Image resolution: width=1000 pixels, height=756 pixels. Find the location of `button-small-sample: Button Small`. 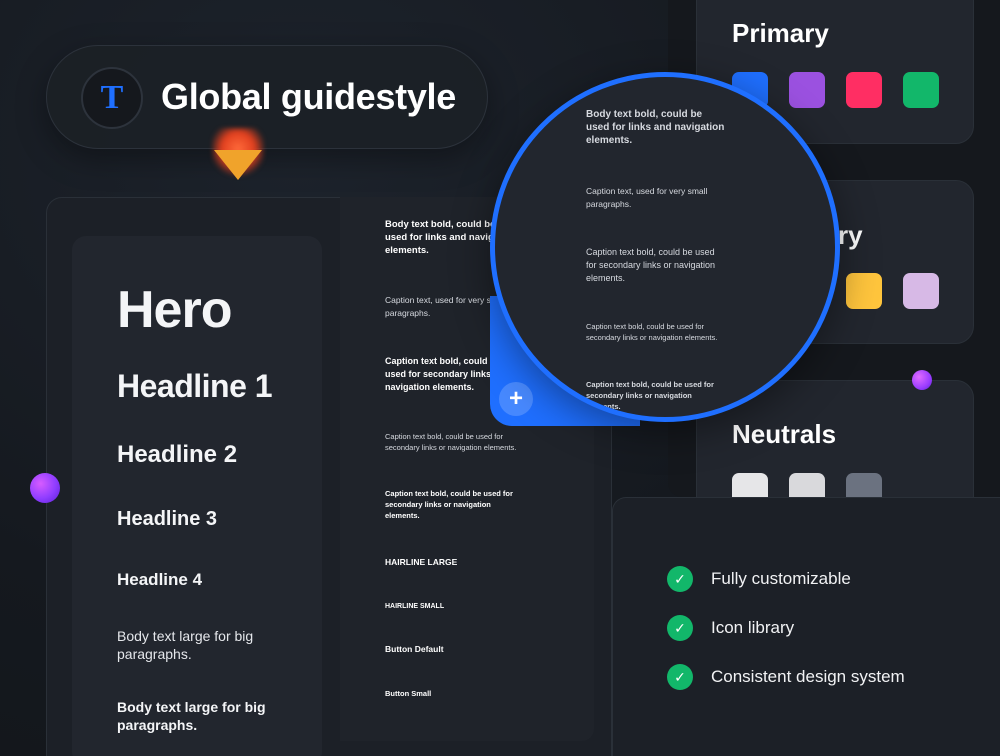

button-small-sample: Button Small is located at coordinates (408, 693).